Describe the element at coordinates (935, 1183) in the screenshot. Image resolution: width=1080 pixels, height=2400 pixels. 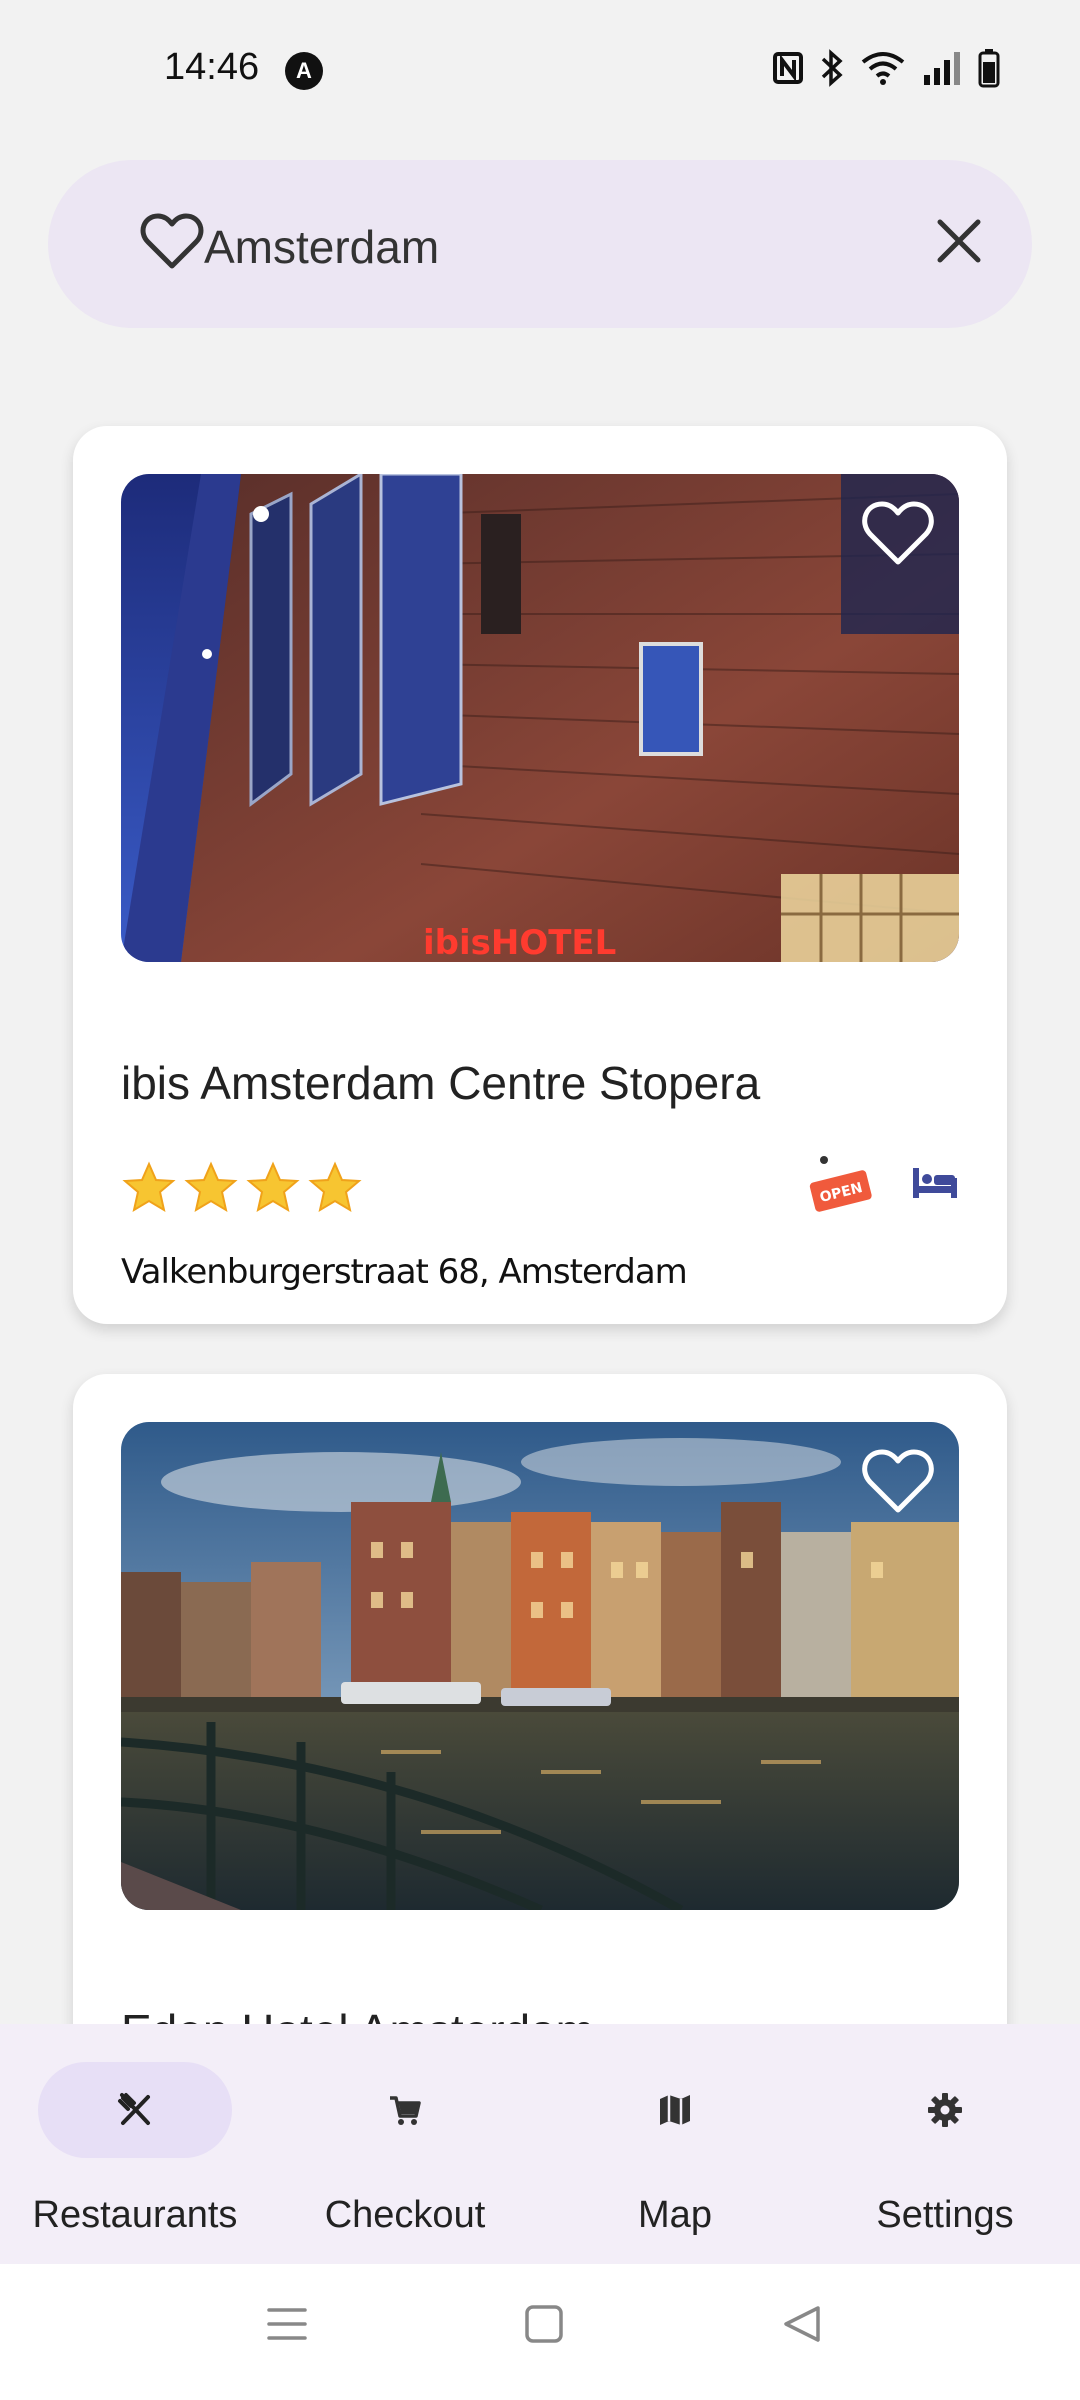
I see `bed-icon` at that location.